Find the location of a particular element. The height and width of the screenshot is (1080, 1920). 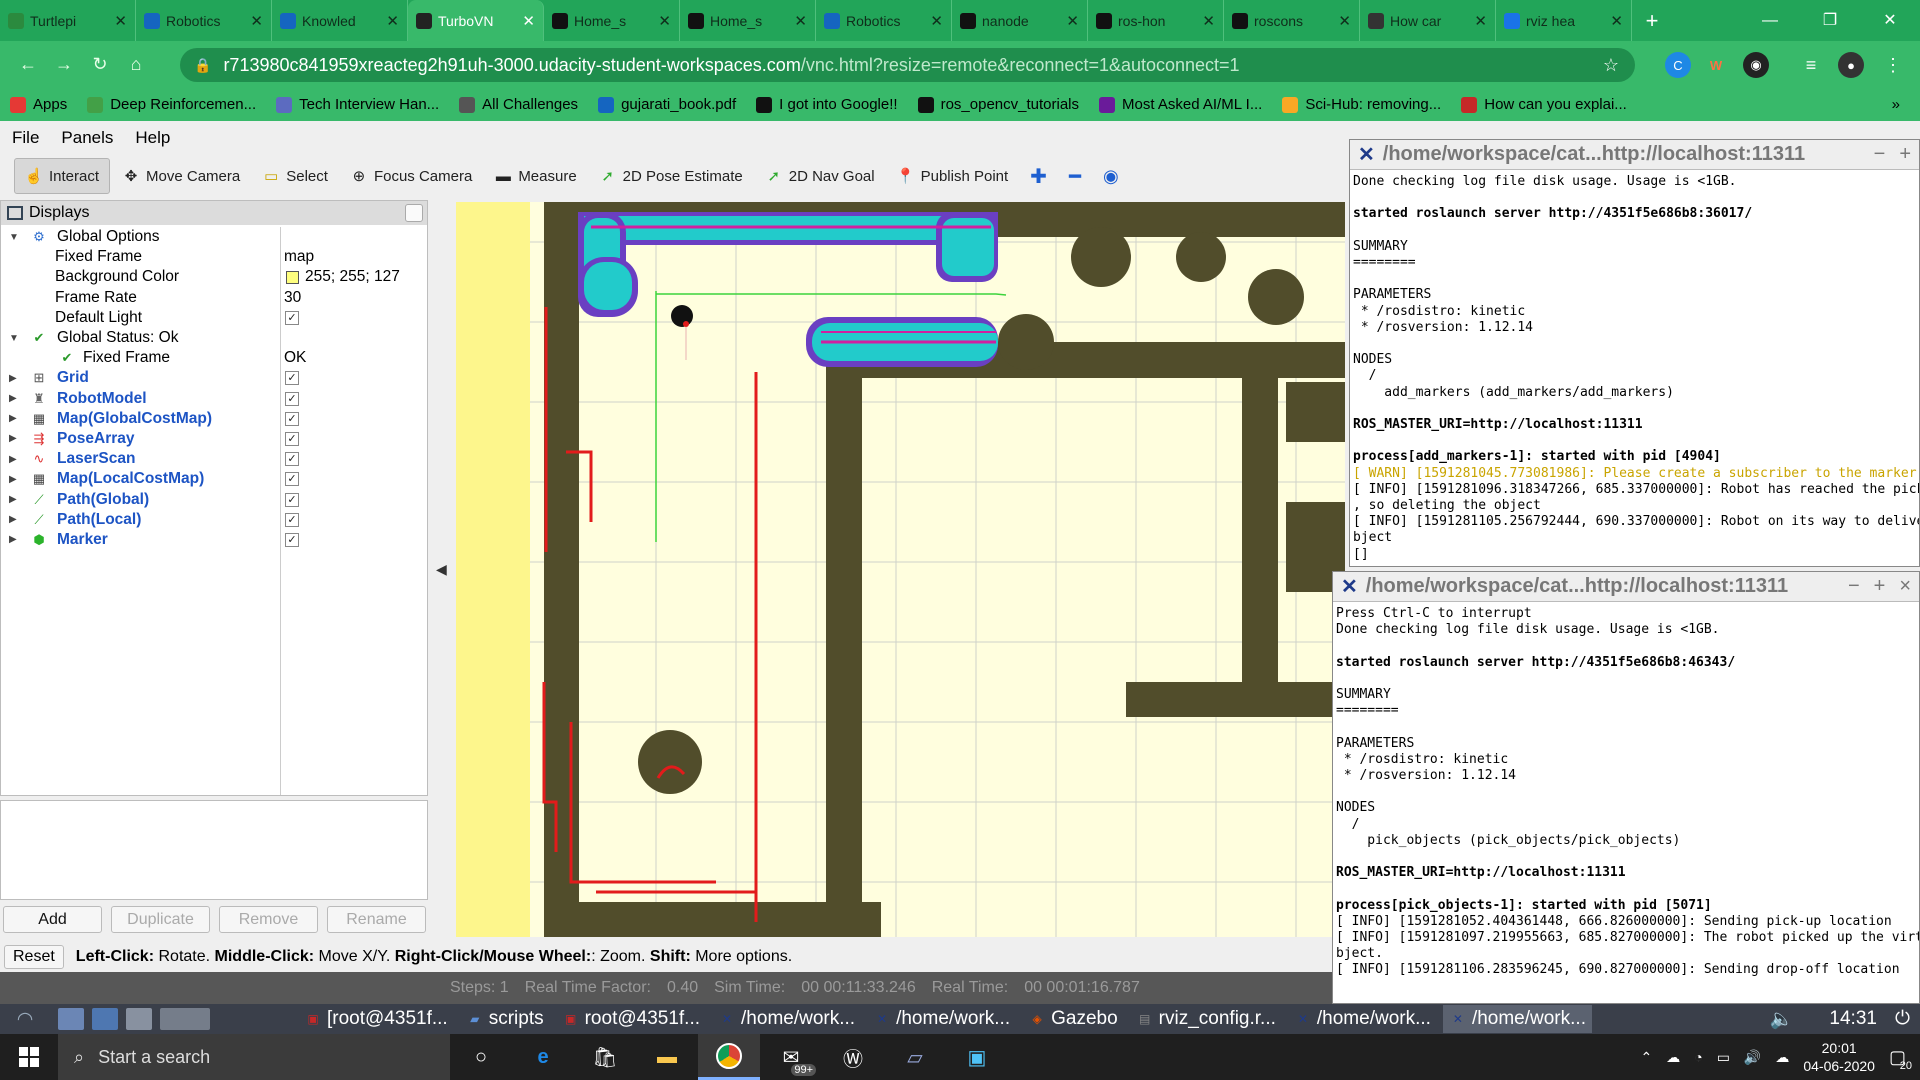

display-row: ▶ ⬢ Marker ✓ is located at coordinates (214, 540).